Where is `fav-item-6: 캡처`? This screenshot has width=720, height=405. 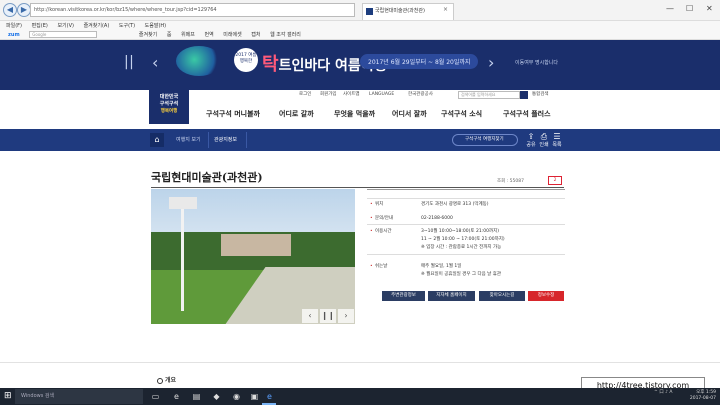
fav-item-6: 캡처 is located at coordinates (255, 35).